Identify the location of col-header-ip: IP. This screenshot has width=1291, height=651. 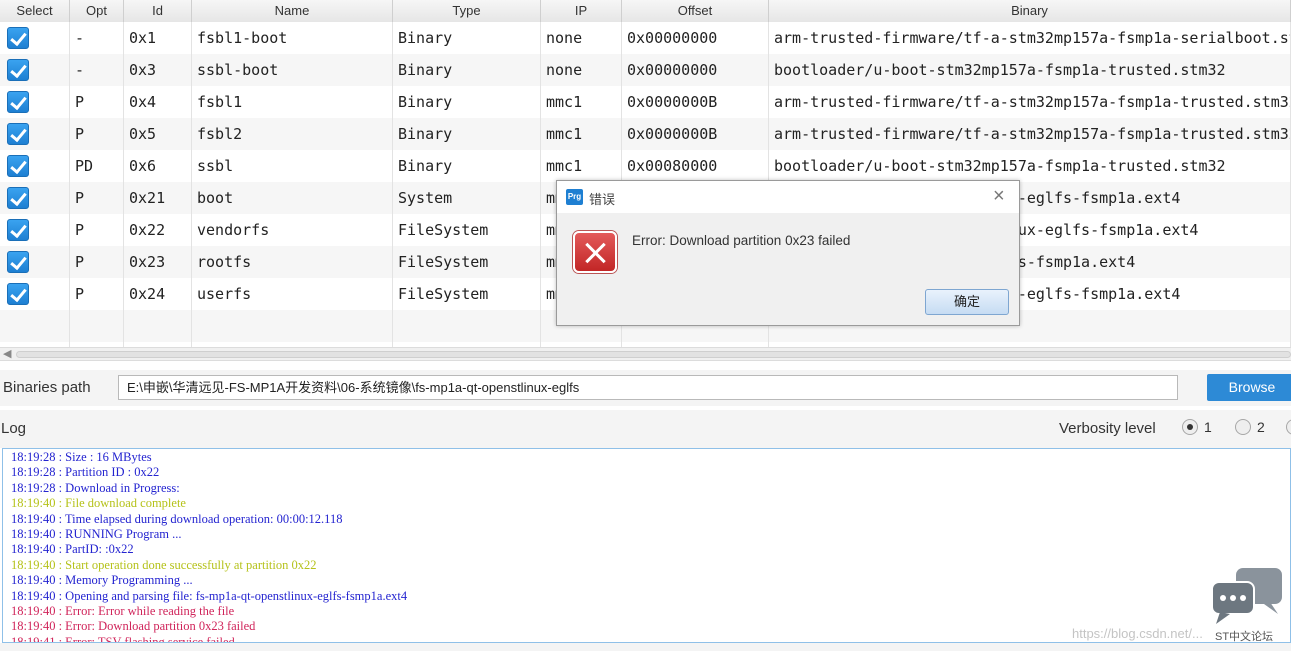
(581, 11).